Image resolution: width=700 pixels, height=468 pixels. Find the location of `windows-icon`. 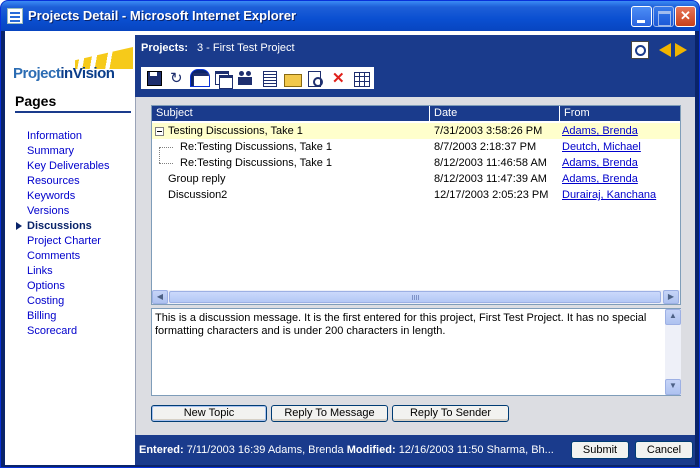

windows-icon is located at coordinates (223, 79).